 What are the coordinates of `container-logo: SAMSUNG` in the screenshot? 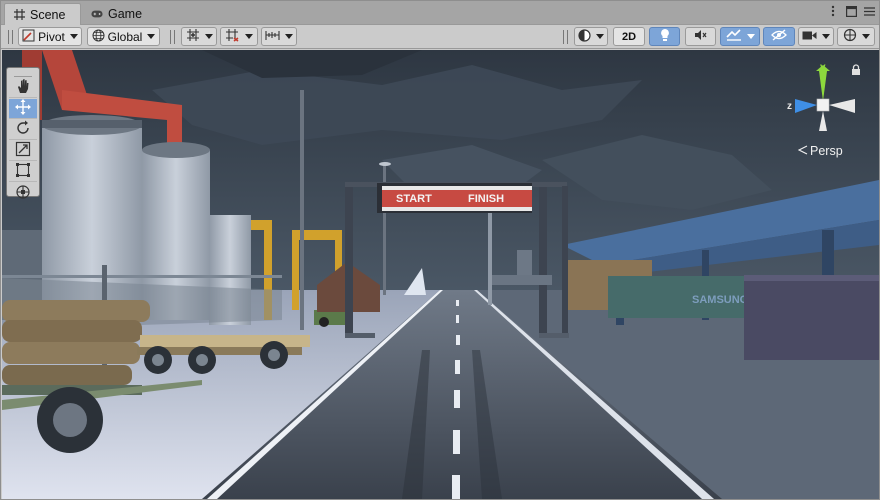 It's located at (720, 300).